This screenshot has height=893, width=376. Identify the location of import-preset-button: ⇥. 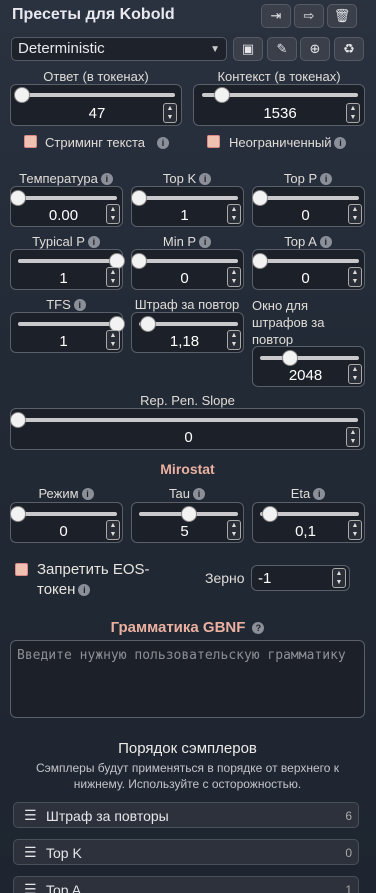
(276, 16).